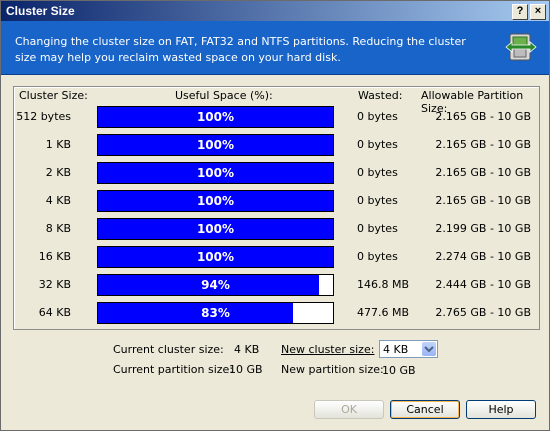 This screenshot has height=431, width=550. What do you see at coordinates (168, 349) in the screenshot?
I see `current-cluster-label: Current cluster size:` at bounding box center [168, 349].